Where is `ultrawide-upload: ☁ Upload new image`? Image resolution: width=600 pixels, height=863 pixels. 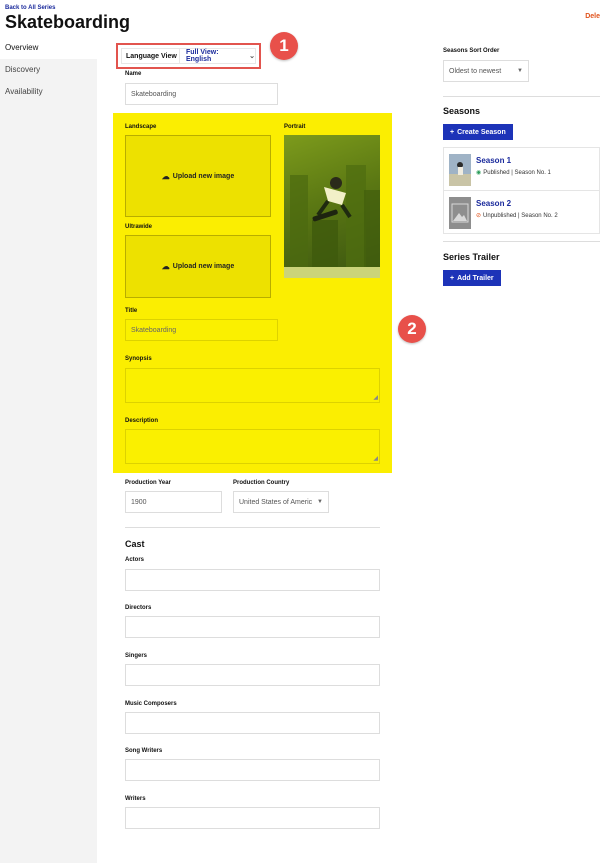 ultrawide-upload: ☁ Upload new image is located at coordinates (198, 266).